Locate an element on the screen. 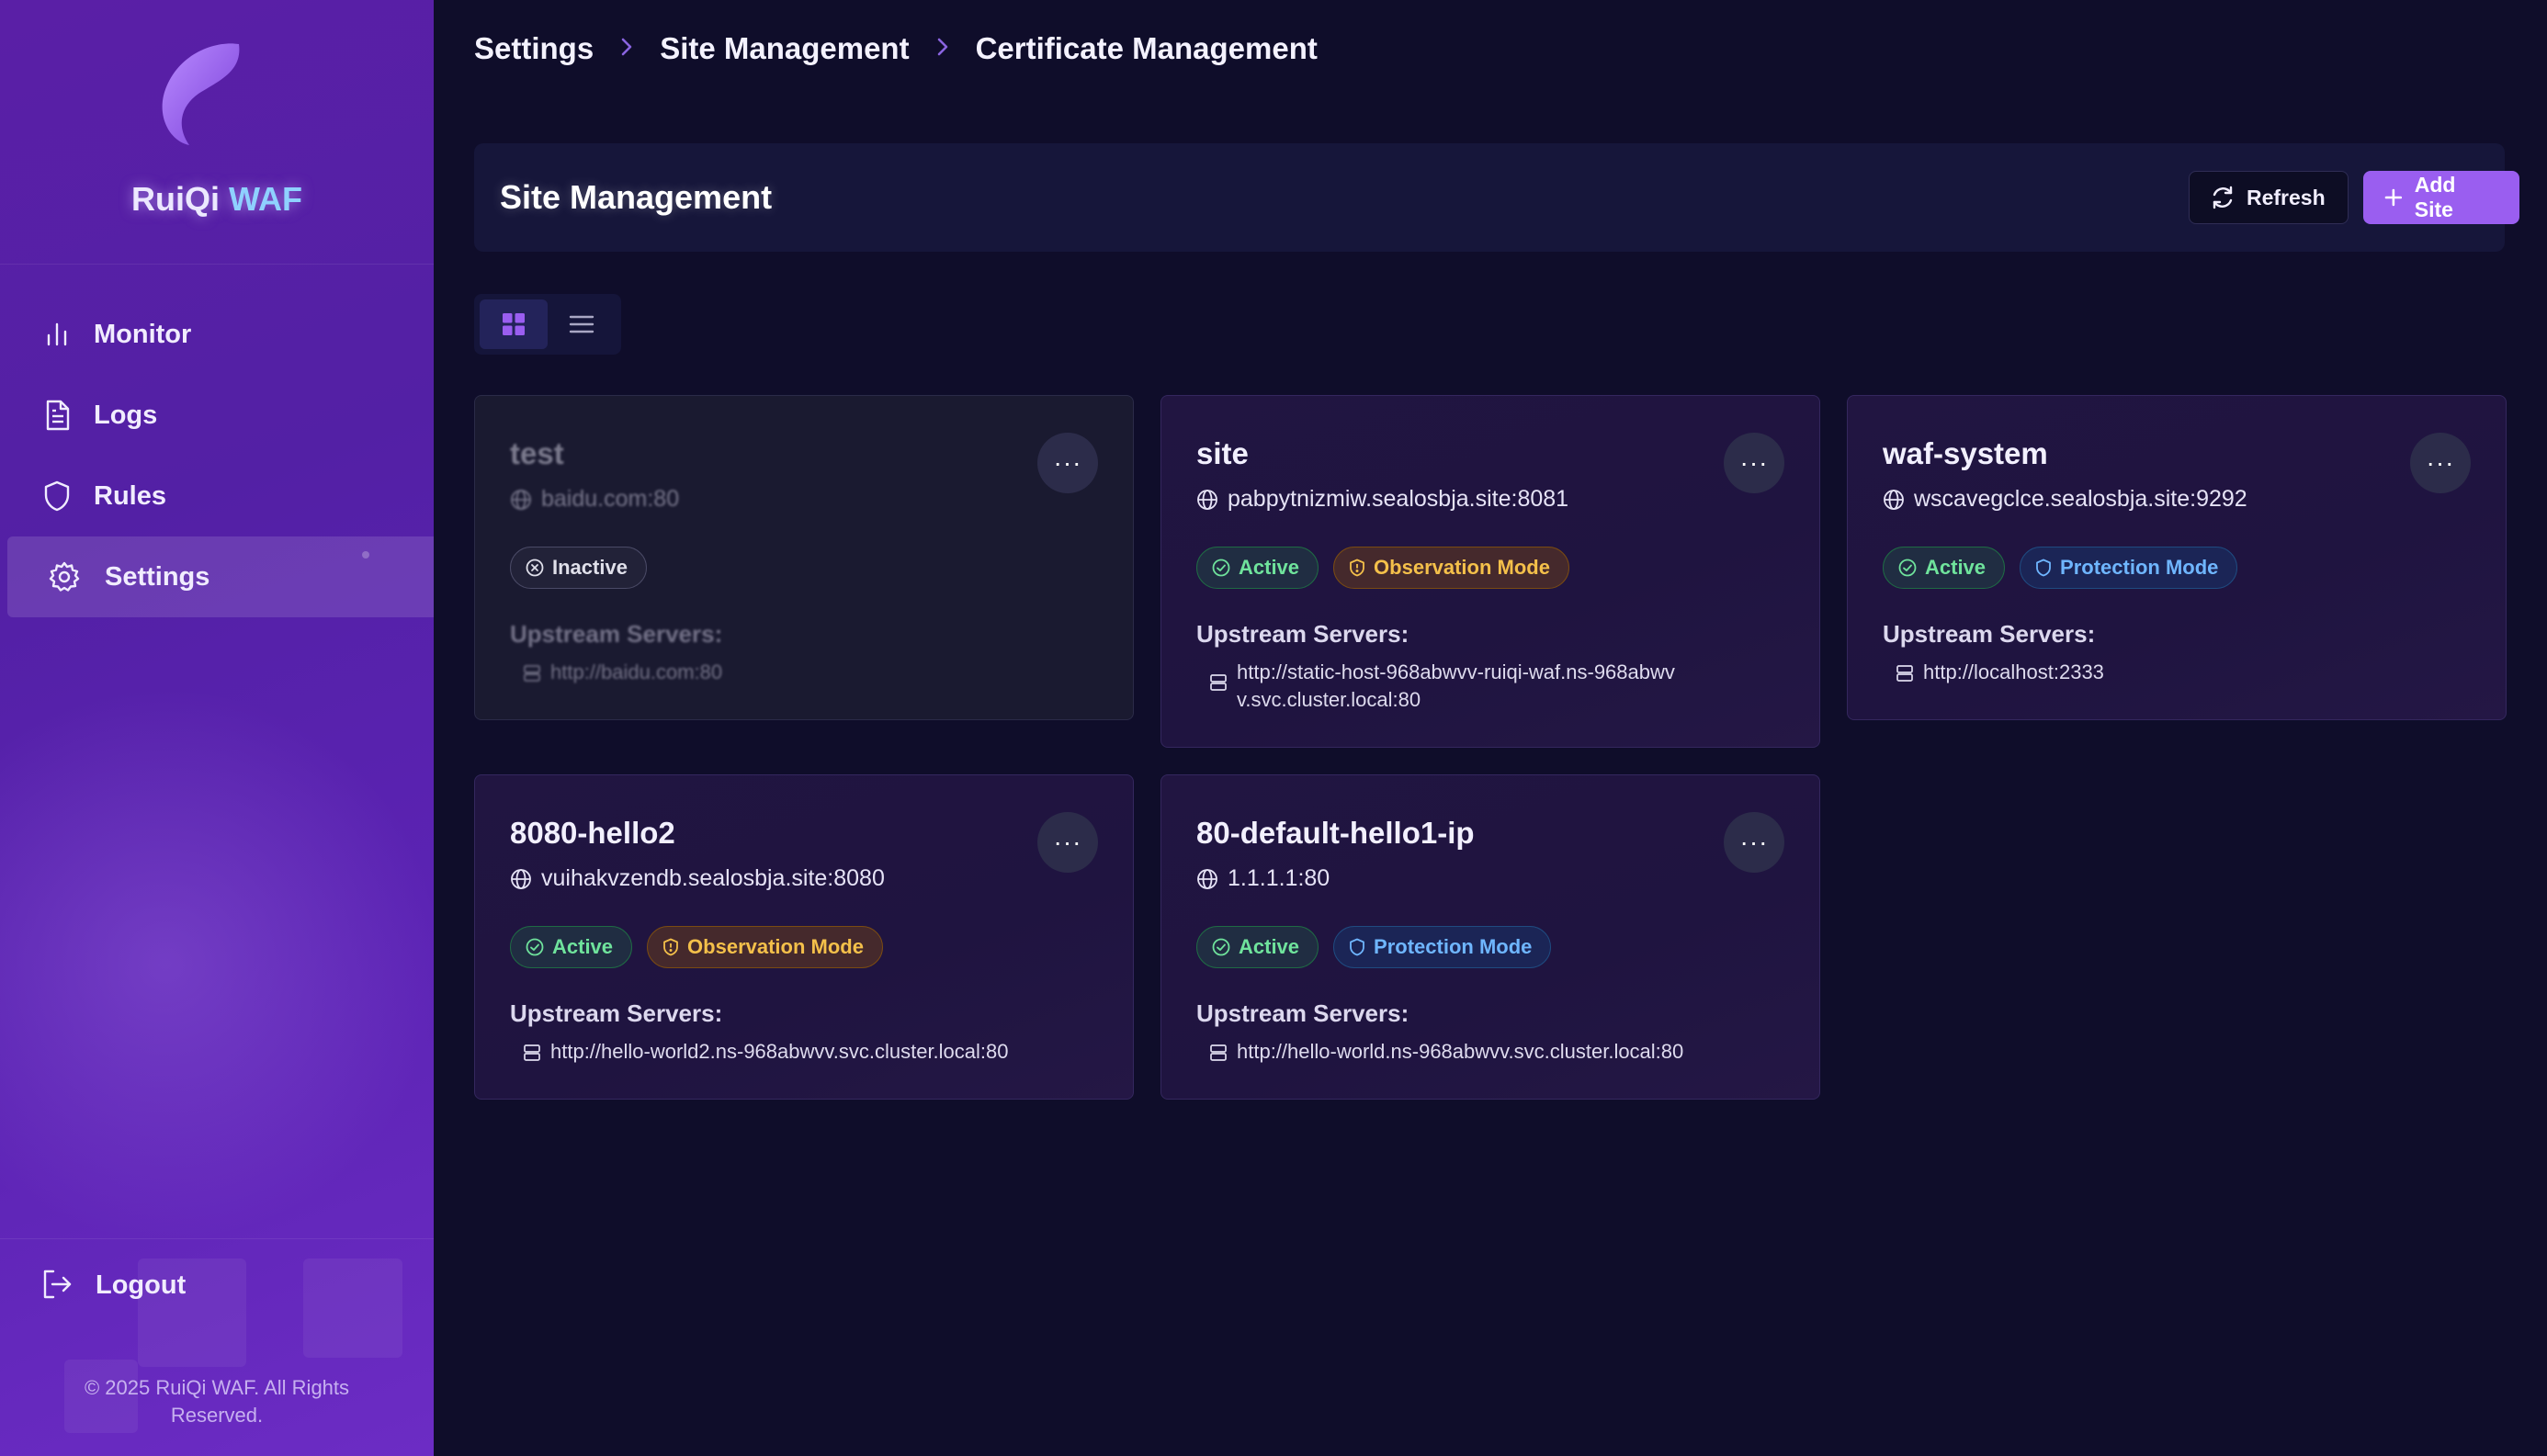 The height and width of the screenshot is (1456, 2547). sidebar-item-settings: Settings is located at coordinates (220, 576).